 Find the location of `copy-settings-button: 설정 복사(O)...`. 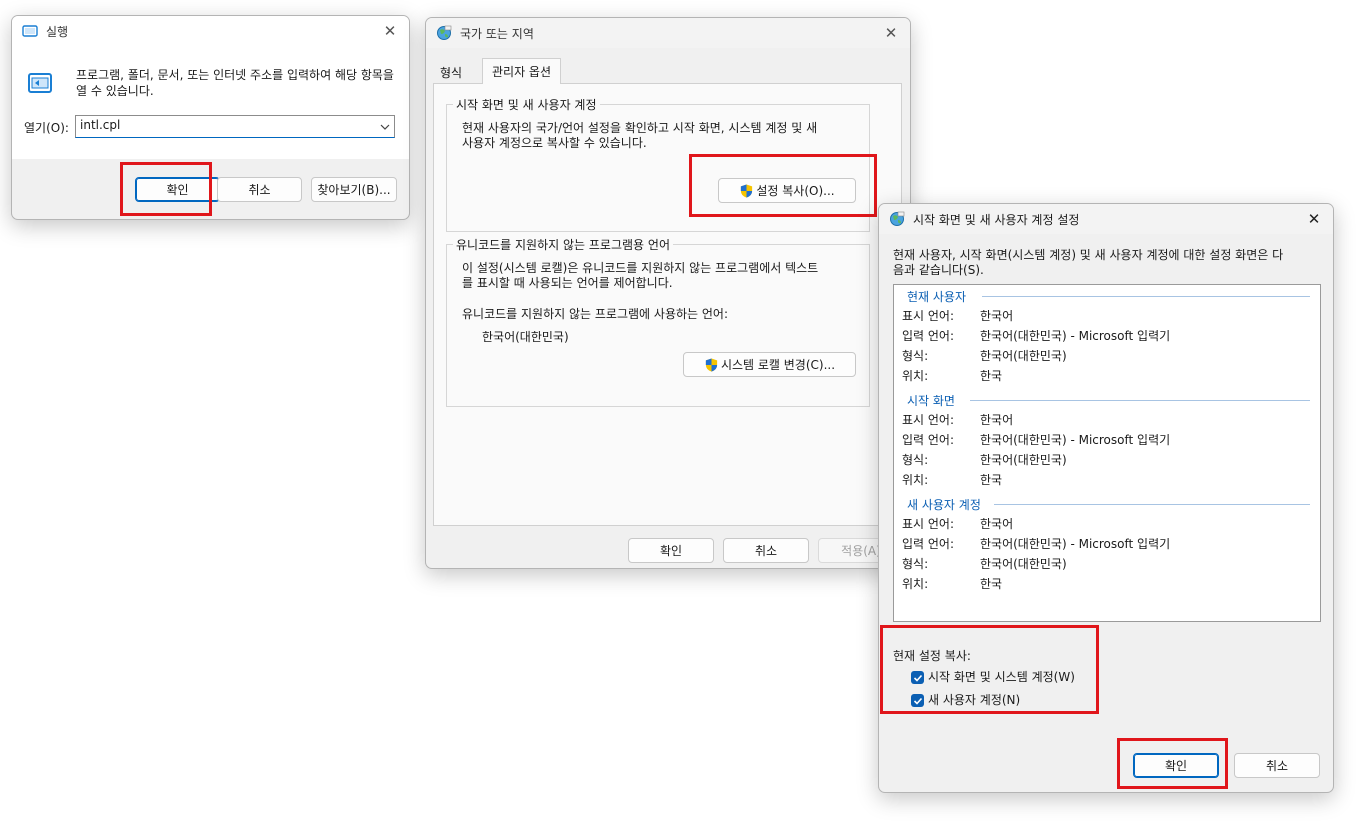

copy-settings-button: 설정 복사(O)... is located at coordinates (787, 190).